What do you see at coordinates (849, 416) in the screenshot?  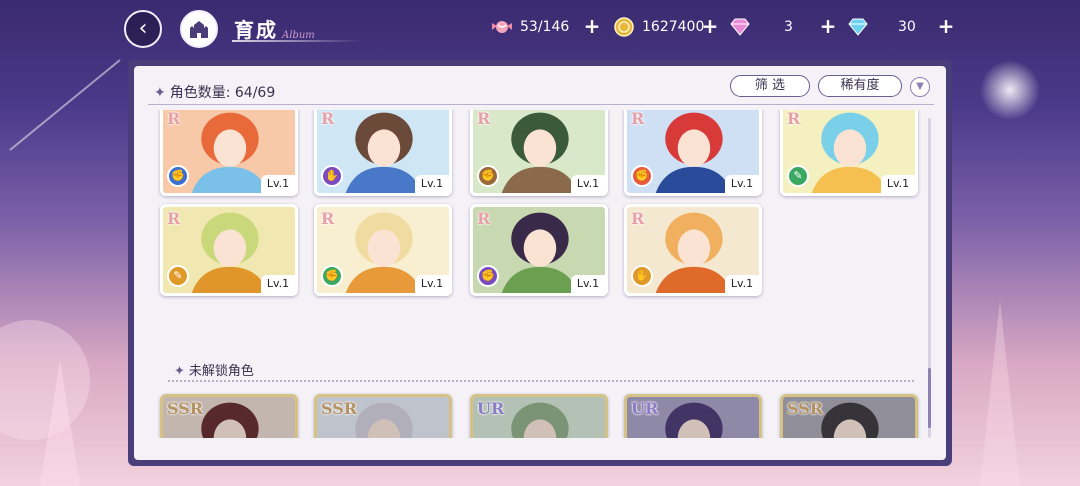 I see `locked-character-card: SSR✊` at bounding box center [849, 416].